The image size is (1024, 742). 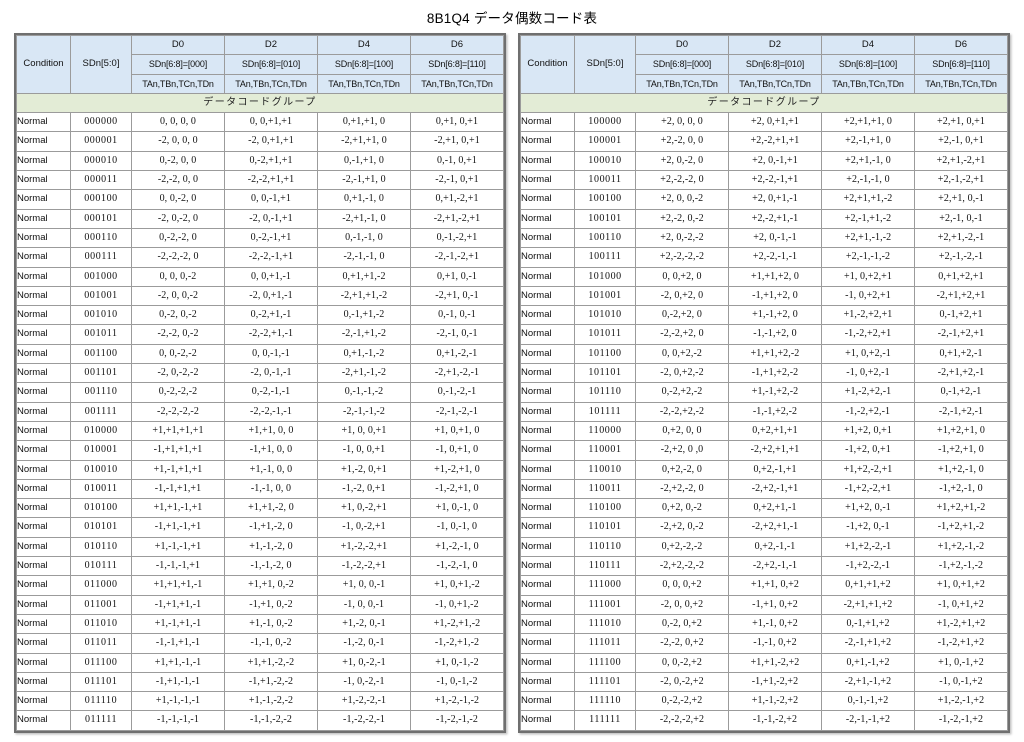 What do you see at coordinates (457, 662) in the screenshot?
I see `cell-d6: +1, 0,-1,-2` at bounding box center [457, 662].